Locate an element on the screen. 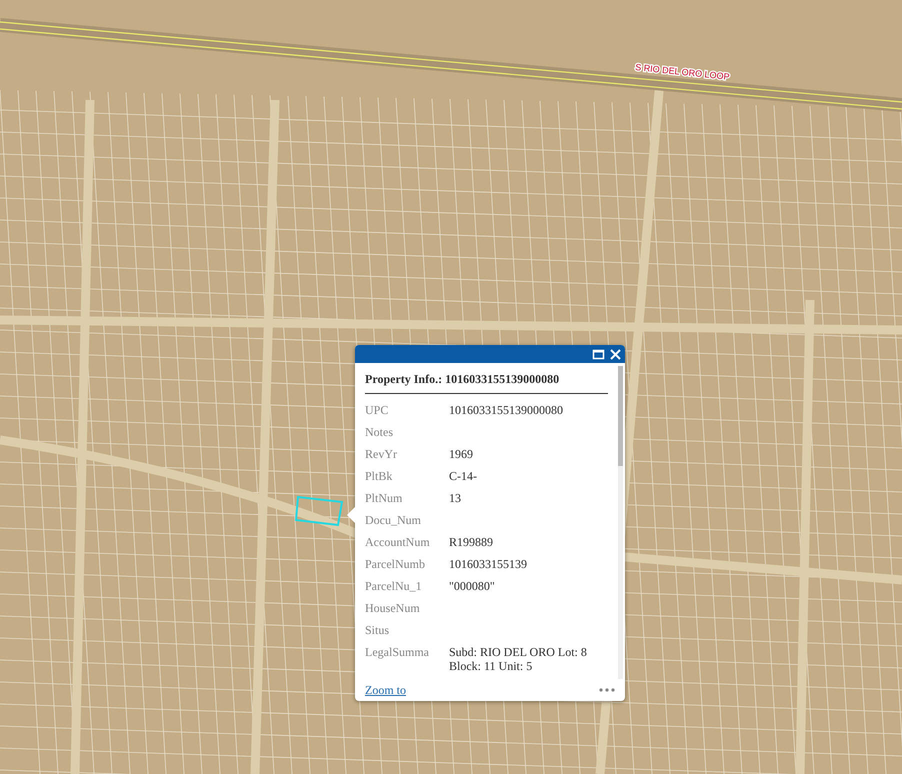 This screenshot has width=902, height=774. field-value: 1016033155139 is located at coordinates (488, 564).